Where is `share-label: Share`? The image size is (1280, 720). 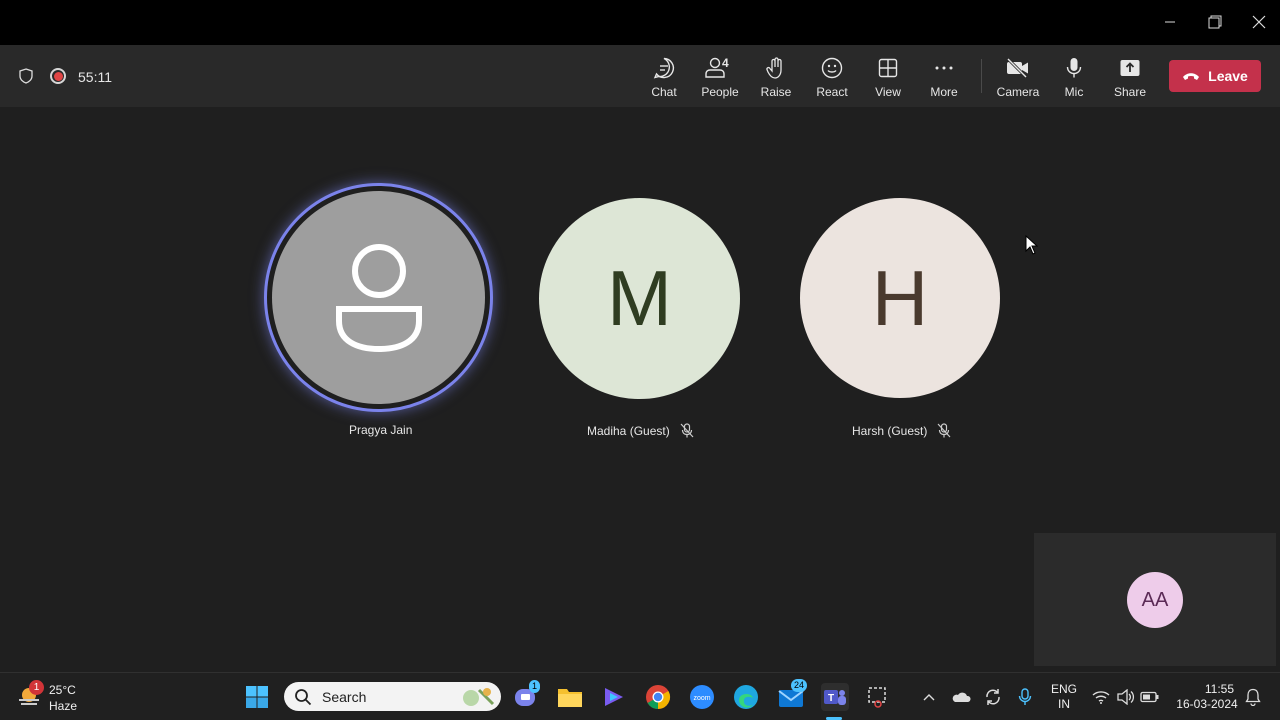 share-label: Share is located at coordinates (1130, 92).